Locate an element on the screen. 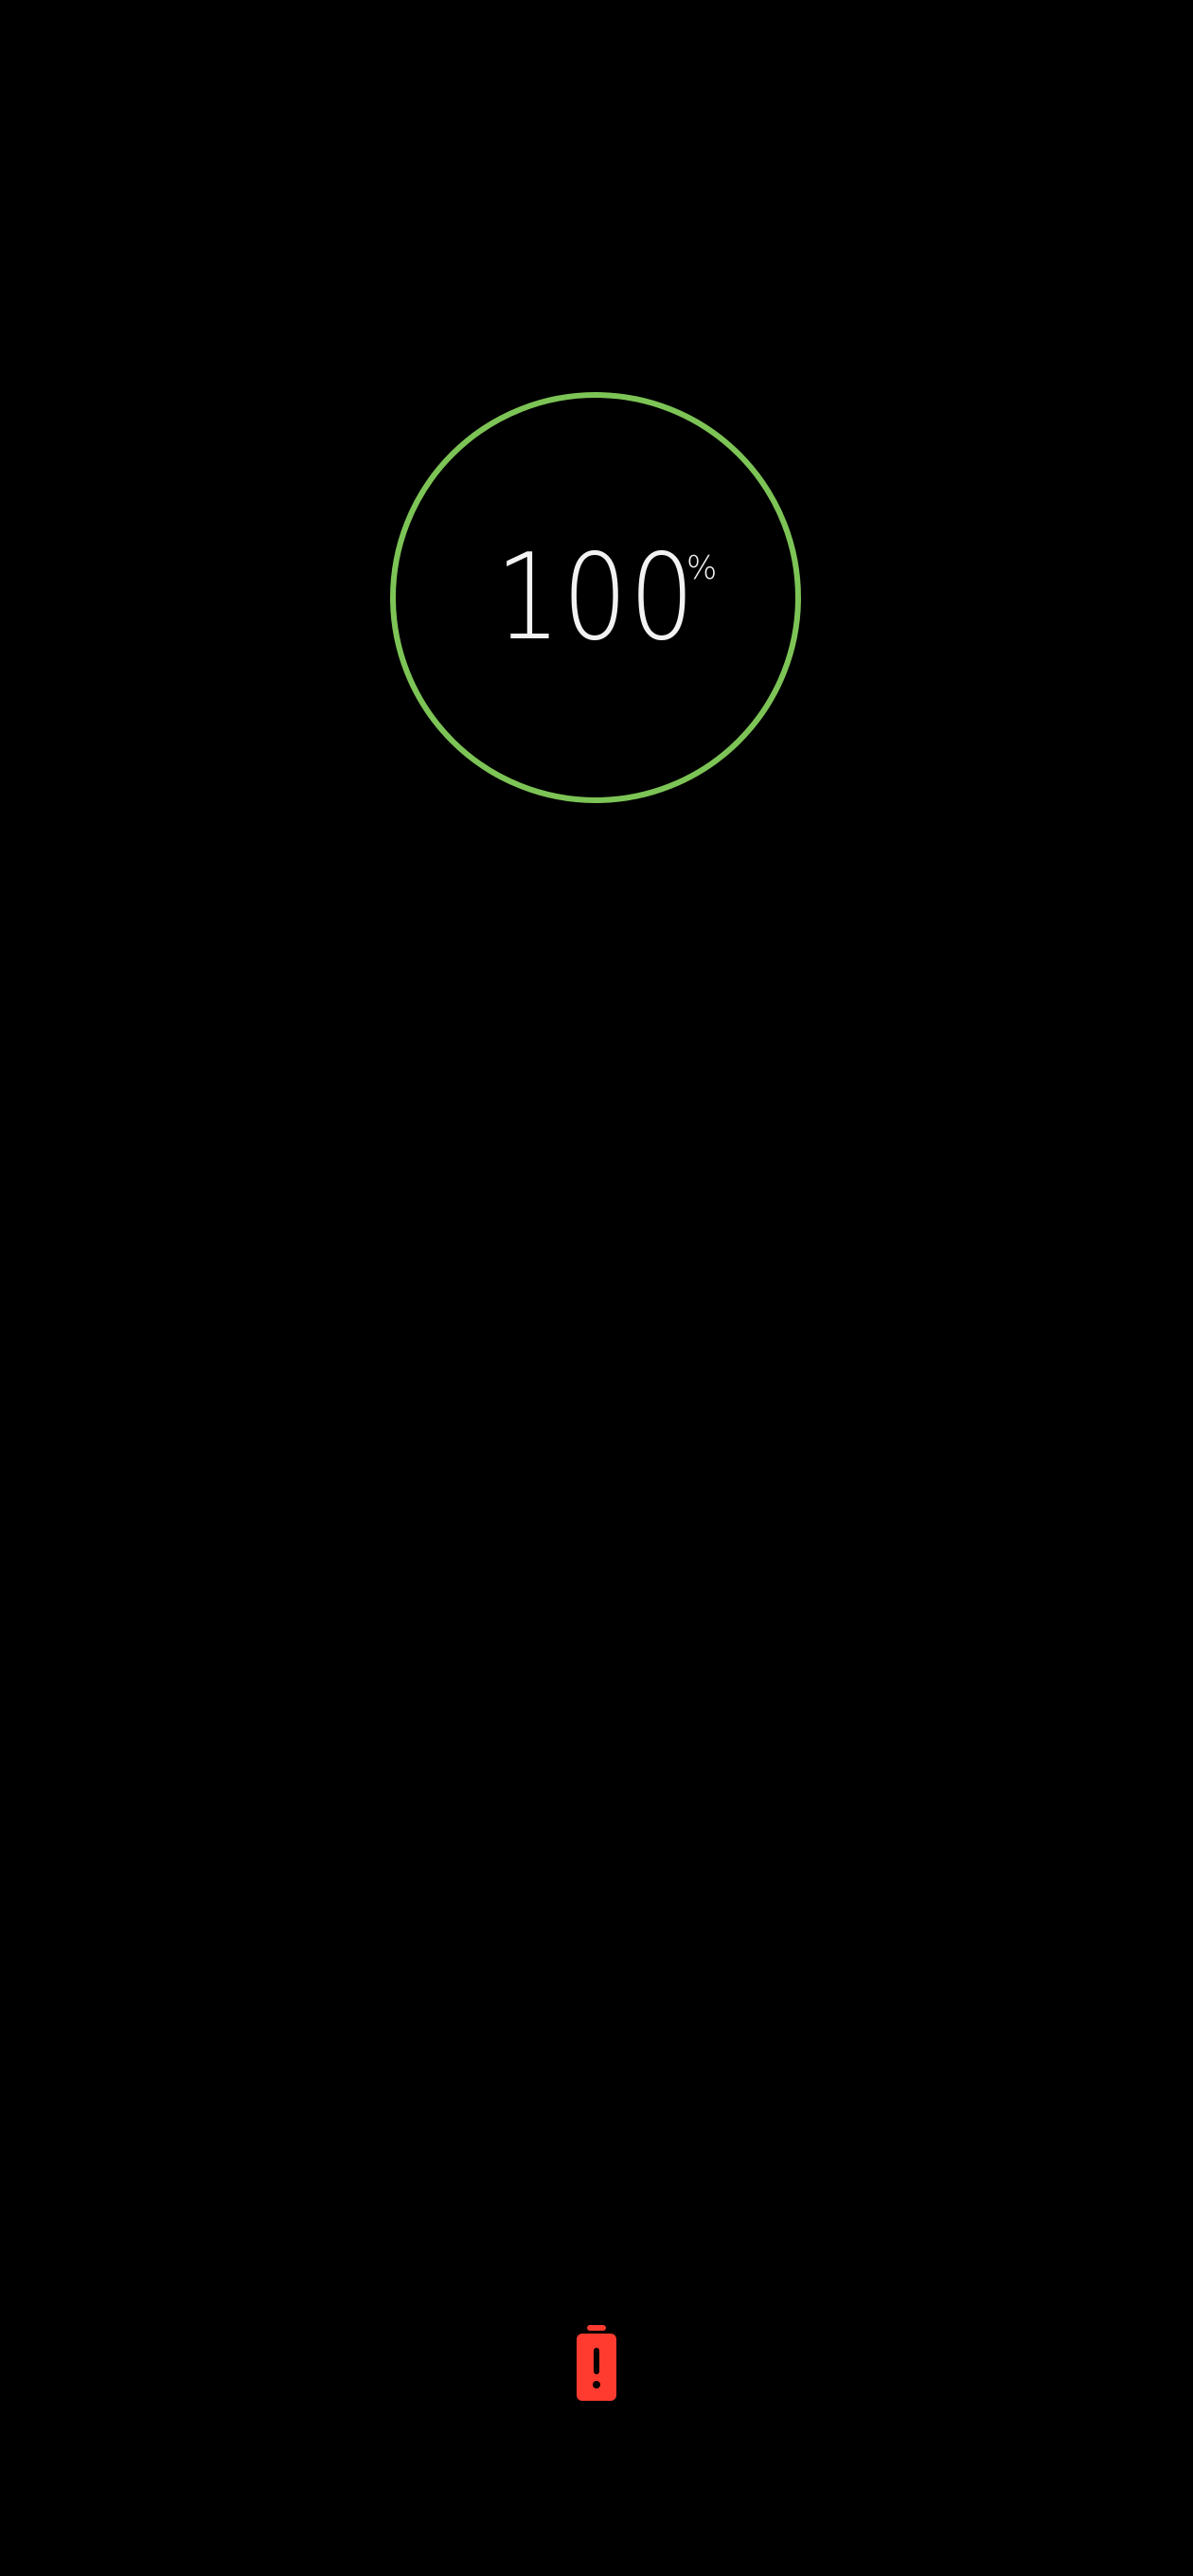 The image size is (1193, 2576). charge-percentage: 100 is located at coordinates (595, 597).